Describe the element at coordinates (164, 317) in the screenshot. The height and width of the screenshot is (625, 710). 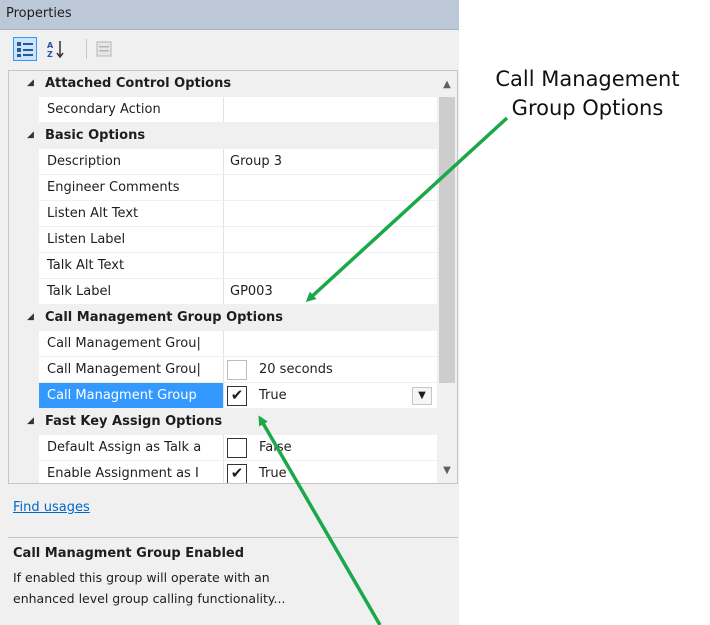
I see `category-label: Call Management Group Options` at that location.